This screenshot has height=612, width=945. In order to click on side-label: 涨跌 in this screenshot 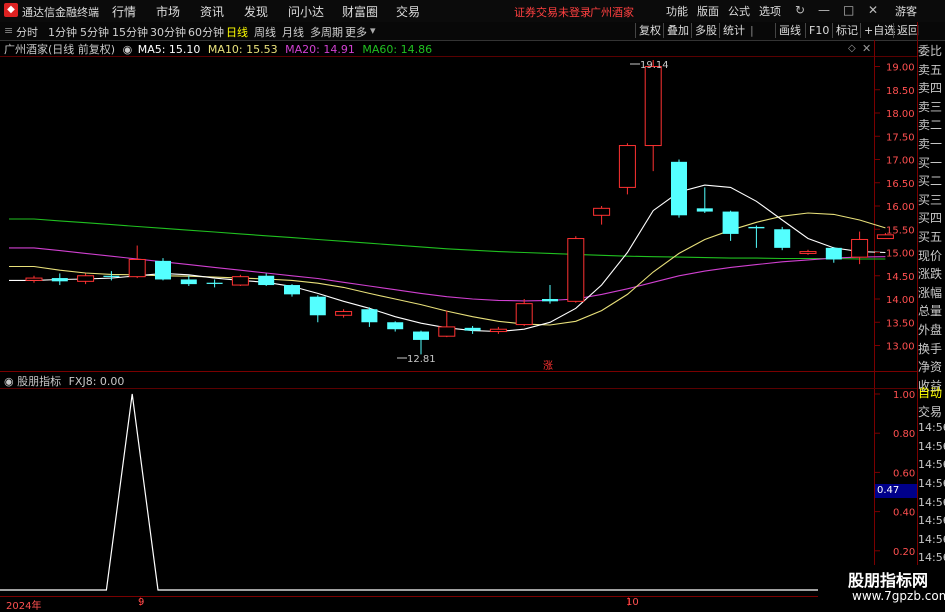, I will do `click(930, 274)`.